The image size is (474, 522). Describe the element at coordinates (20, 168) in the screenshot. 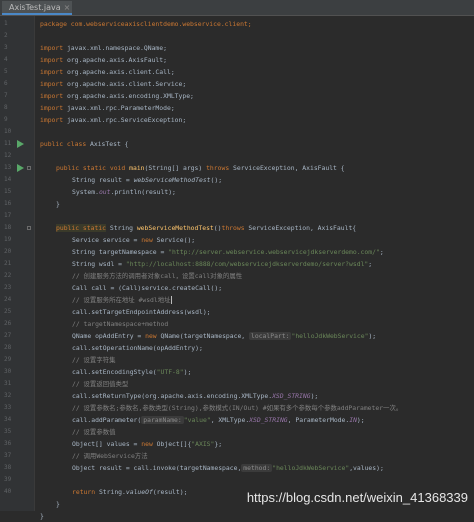

I see `run-main-icon` at that location.